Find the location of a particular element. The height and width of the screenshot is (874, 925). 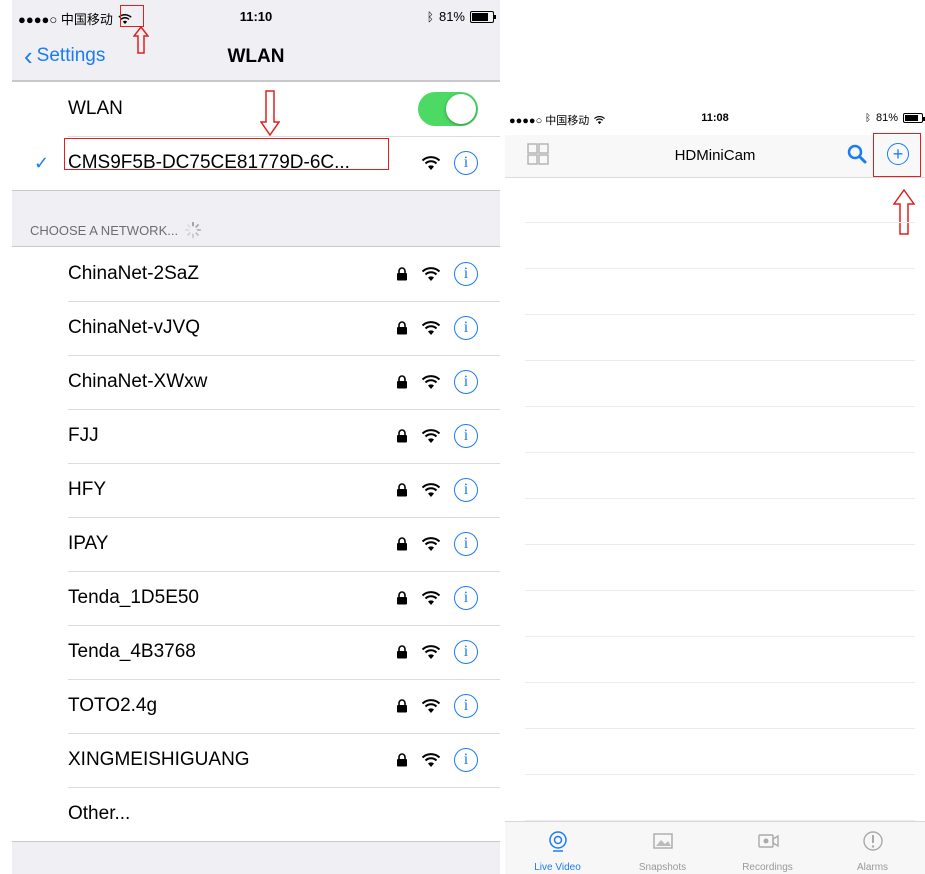

network-row: XINGMEISHIGUANG i is located at coordinates (256, 760).